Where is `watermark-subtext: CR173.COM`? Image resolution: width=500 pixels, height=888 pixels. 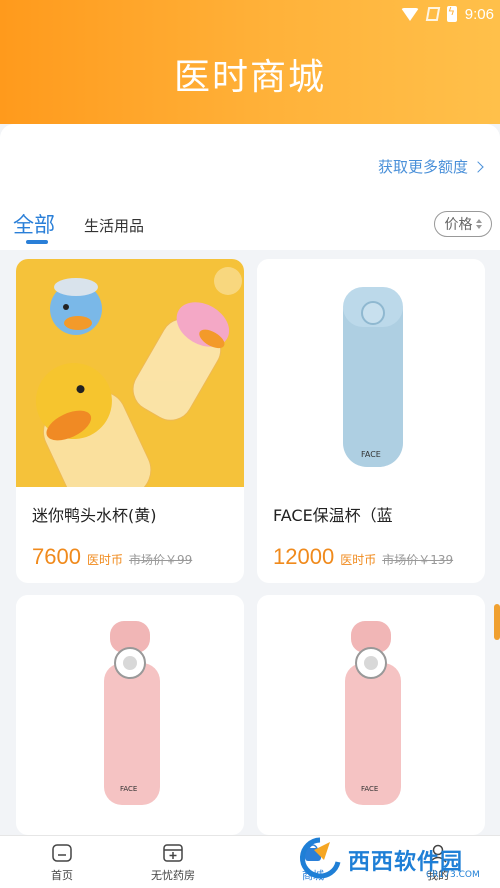 watermark-subtext: CR173.COM is located at coordinates (453, 875).